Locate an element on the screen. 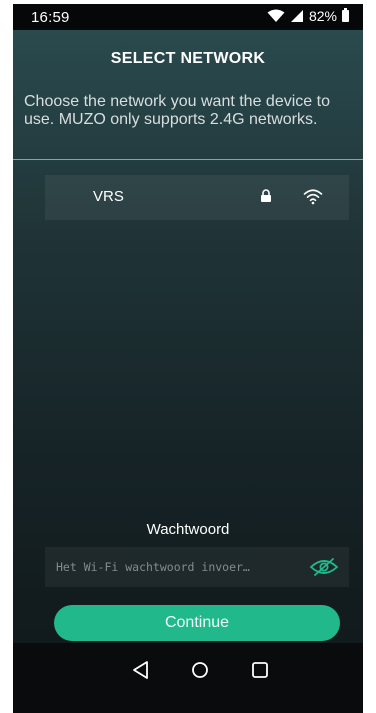  status-indicators: 82% is located at coordinates (308, 16).